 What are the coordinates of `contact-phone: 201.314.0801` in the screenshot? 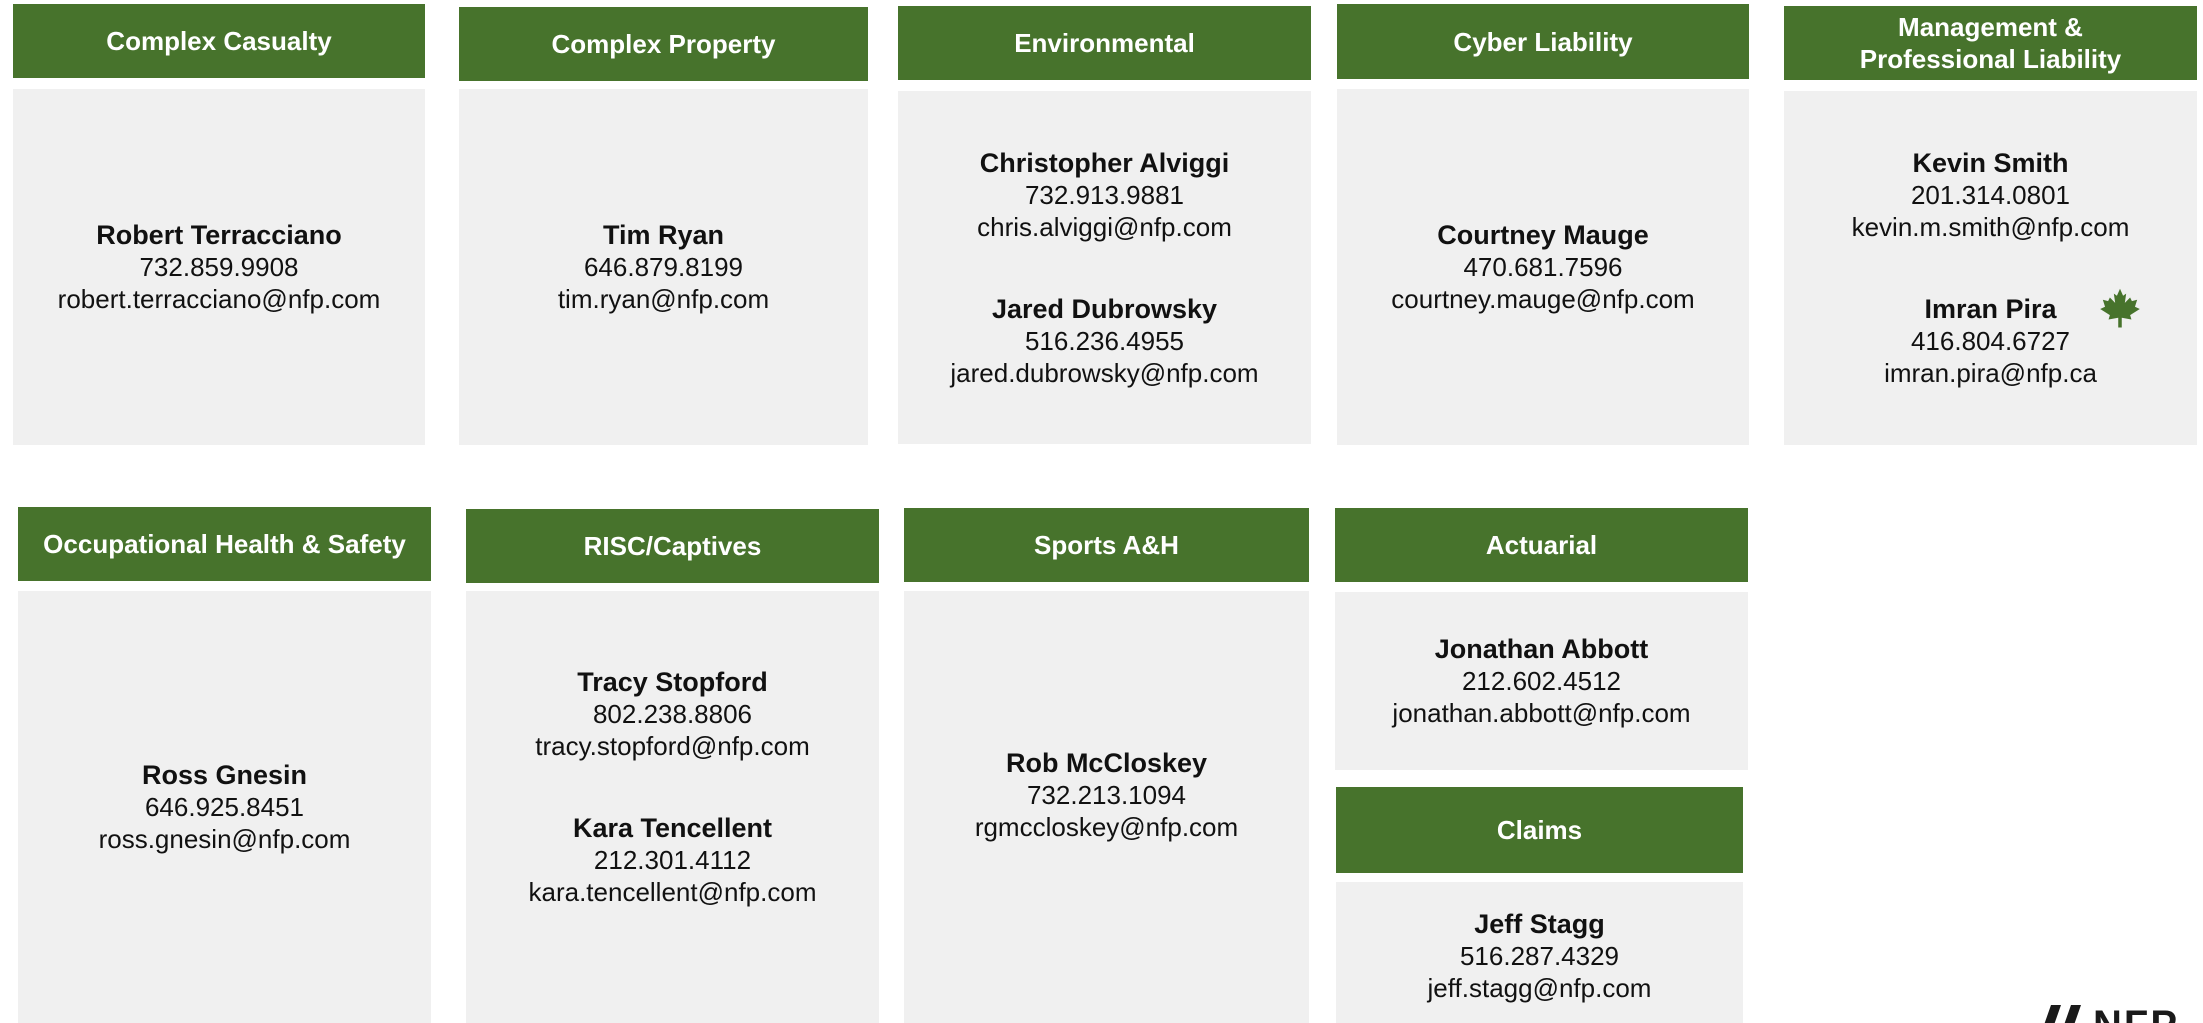 It's located at (1990, 195).